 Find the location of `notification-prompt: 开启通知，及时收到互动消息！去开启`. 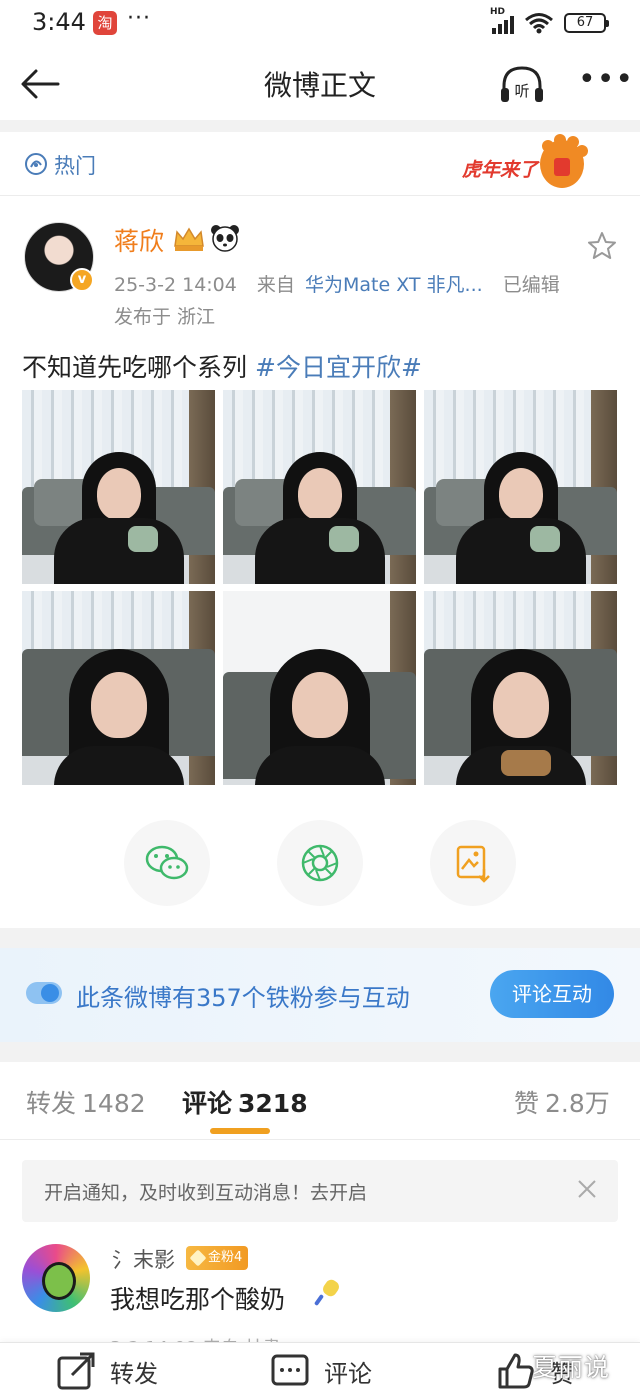

notification-prompt: 开启通知，及时收到互动消息！去开启 is located at coordinates (320, 1191).